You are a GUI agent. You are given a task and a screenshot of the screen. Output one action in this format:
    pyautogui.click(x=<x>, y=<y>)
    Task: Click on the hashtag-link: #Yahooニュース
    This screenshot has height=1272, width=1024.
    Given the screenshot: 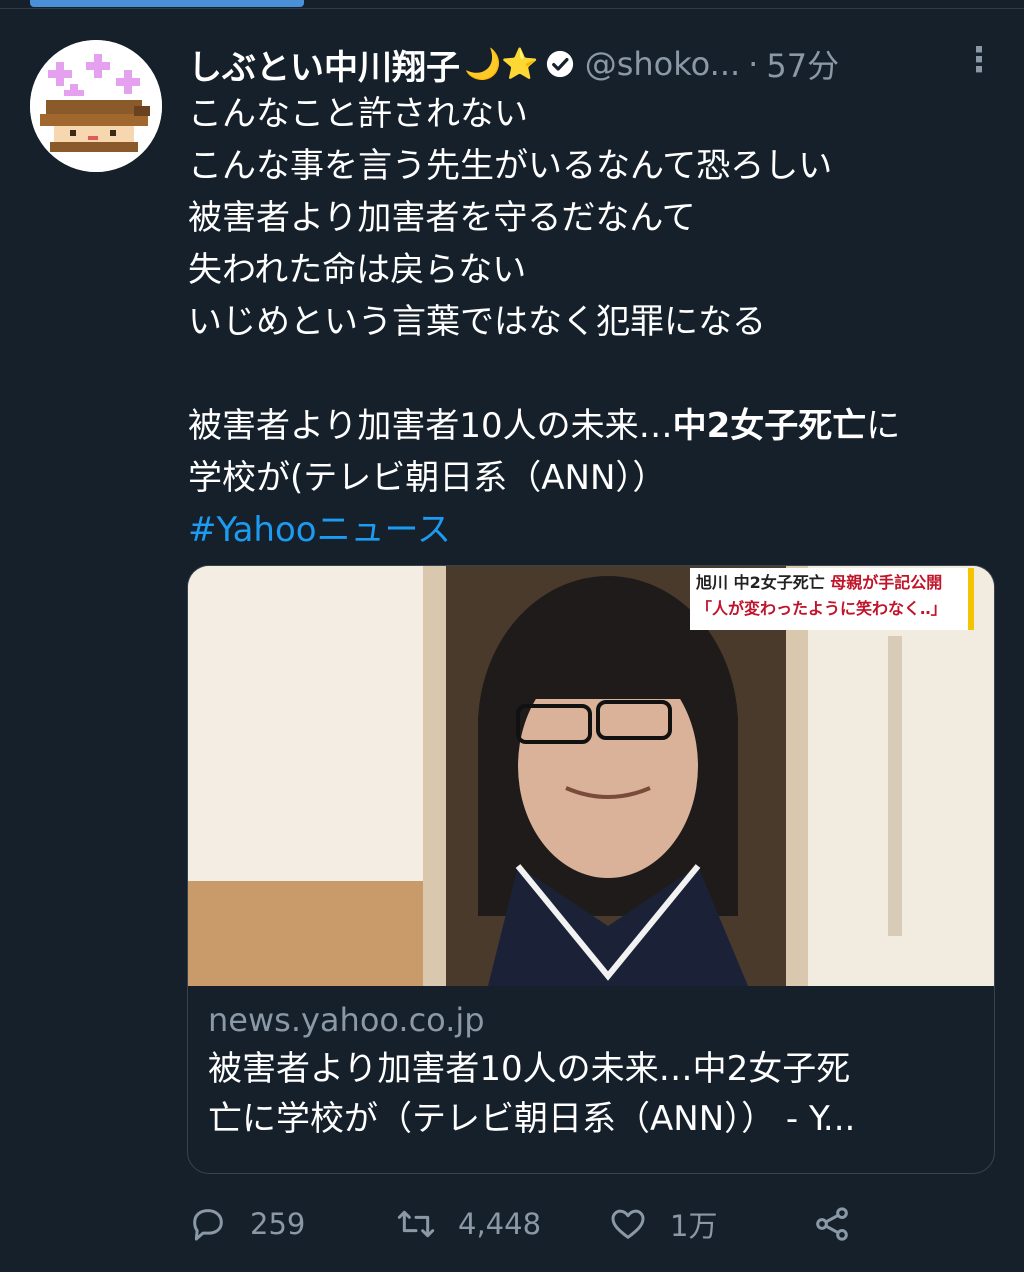 What is the action you would take?
    pyautogui.click(x=593, y=530)
    